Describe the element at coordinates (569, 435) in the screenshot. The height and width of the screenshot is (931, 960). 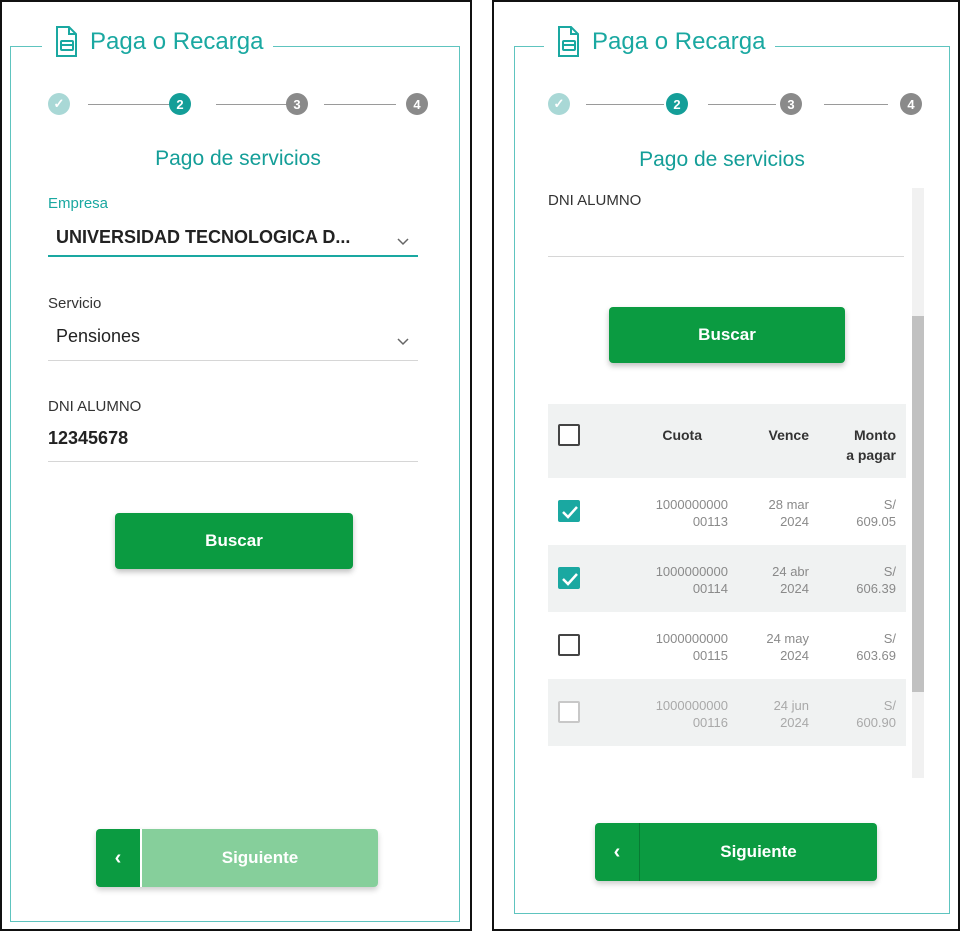
I see `select-all-checkbox` at that location.